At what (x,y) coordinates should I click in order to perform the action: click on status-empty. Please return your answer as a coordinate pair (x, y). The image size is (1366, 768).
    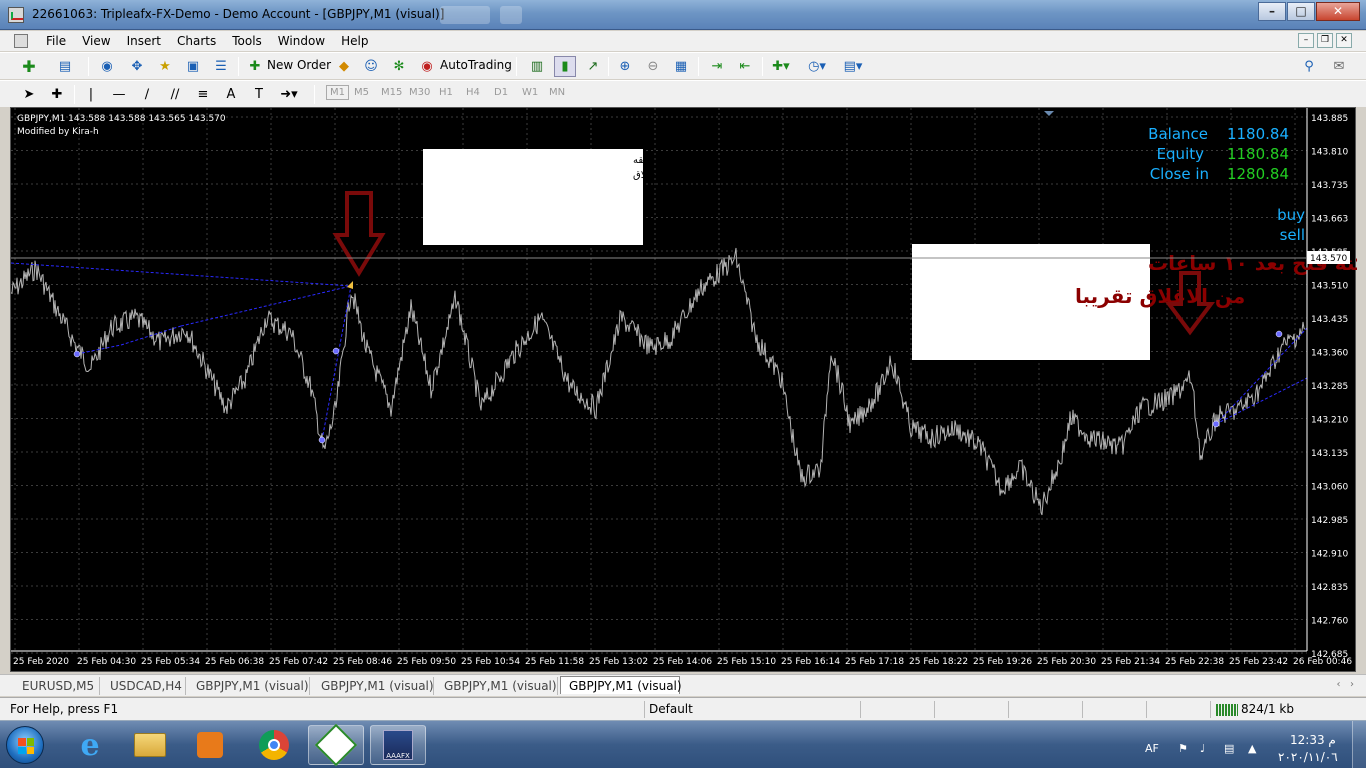
    Looking at the image, I should click on (1113, 709).